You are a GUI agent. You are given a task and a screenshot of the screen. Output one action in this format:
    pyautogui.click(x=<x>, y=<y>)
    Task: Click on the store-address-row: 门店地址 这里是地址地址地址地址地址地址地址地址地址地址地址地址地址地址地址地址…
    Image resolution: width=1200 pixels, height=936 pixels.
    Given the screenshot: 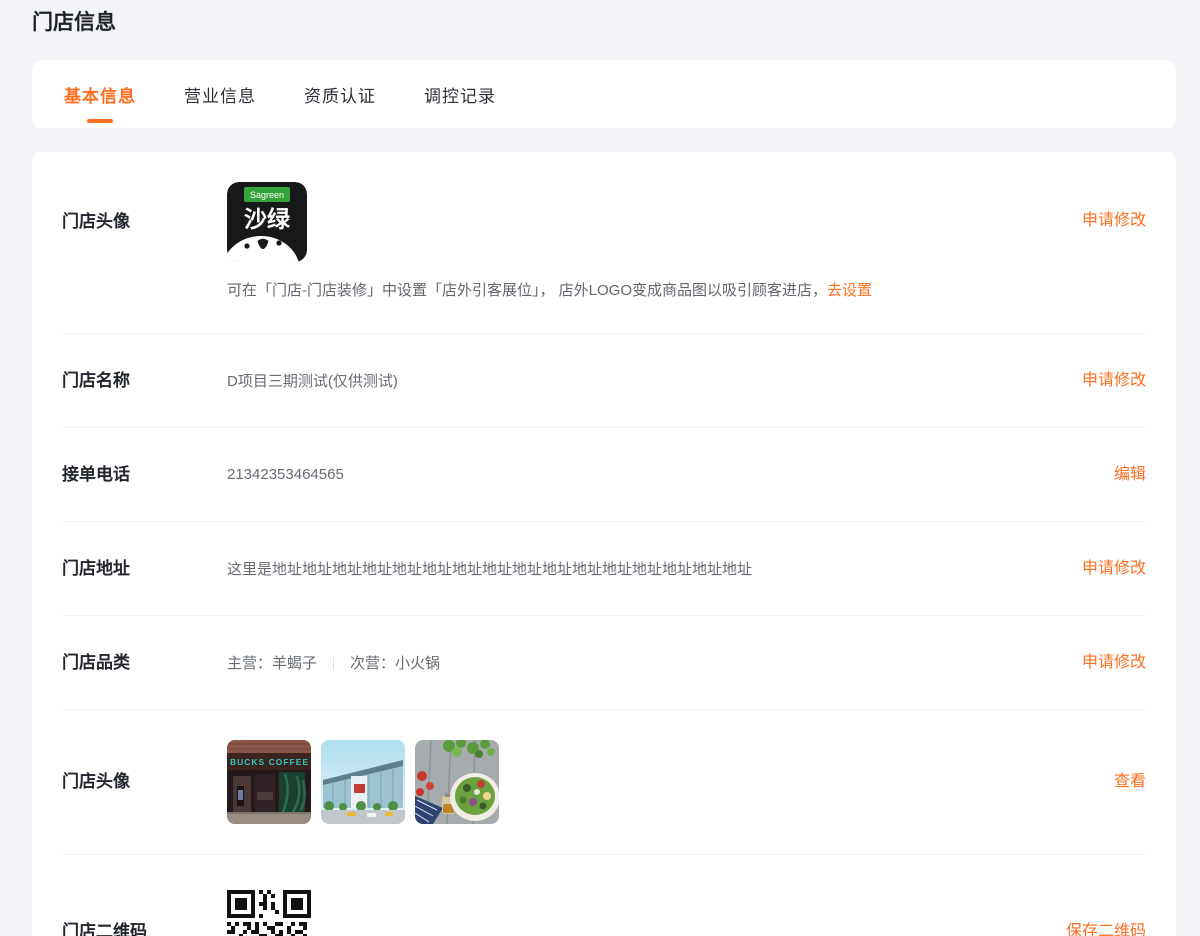 What is the action you would take?
    pyautogui.click(x=604, y=568)
    